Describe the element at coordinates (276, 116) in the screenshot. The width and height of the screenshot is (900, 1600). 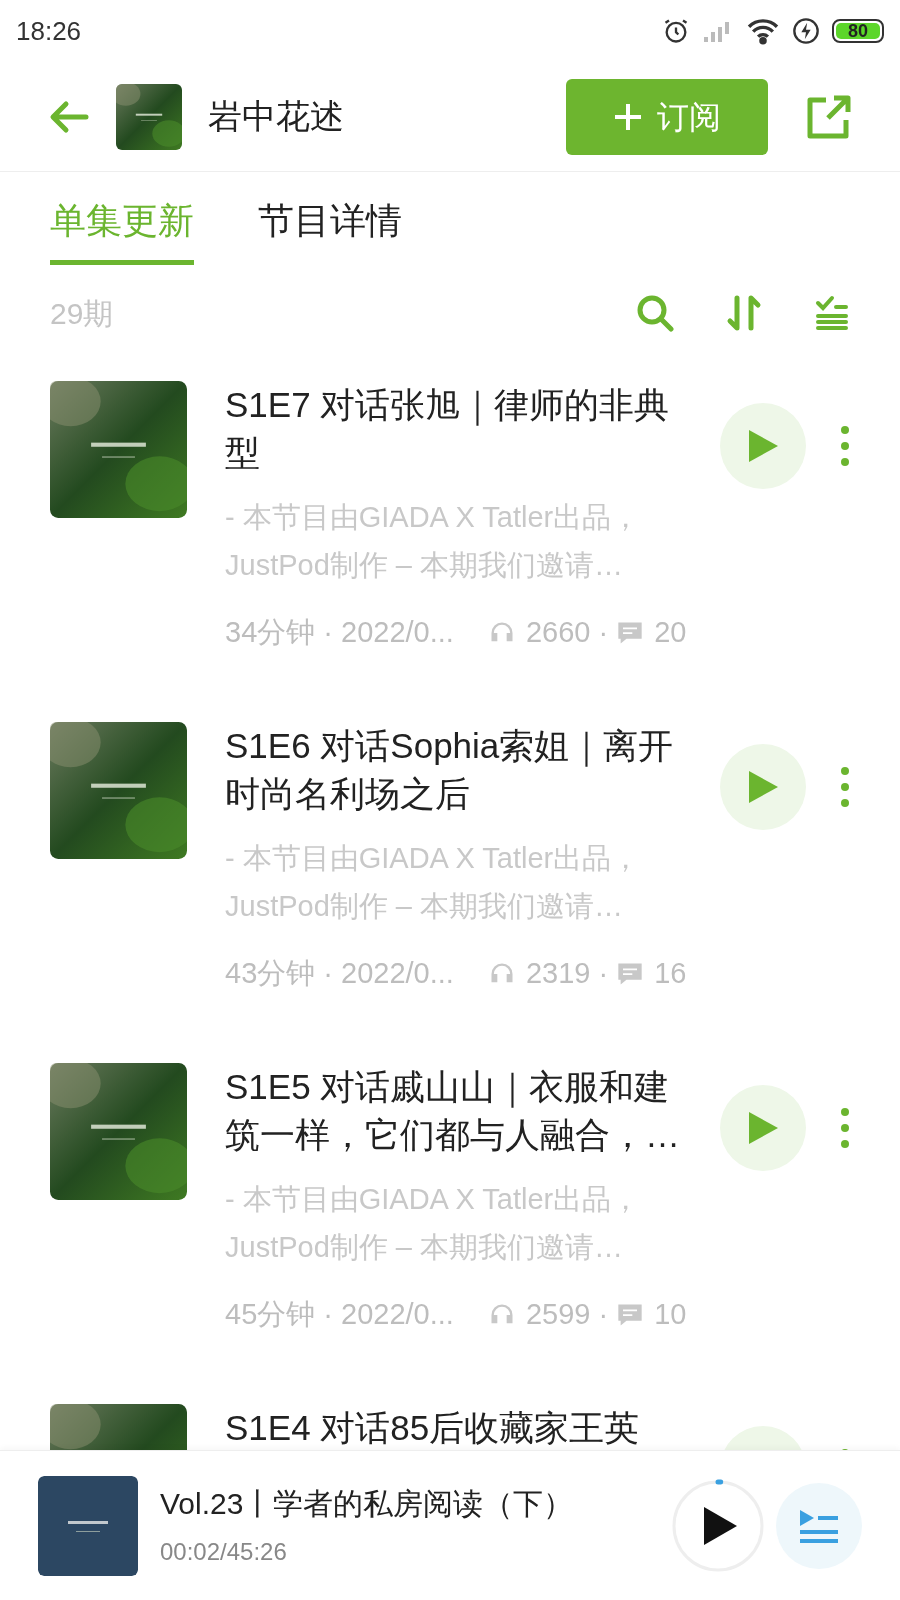
I see `podcast-title: 岩中花述` at that location.